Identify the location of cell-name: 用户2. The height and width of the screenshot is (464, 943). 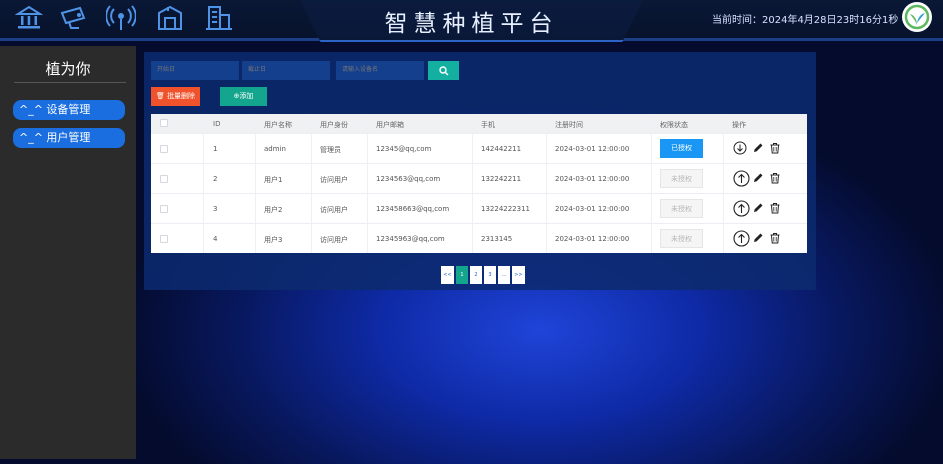
(273, 210).